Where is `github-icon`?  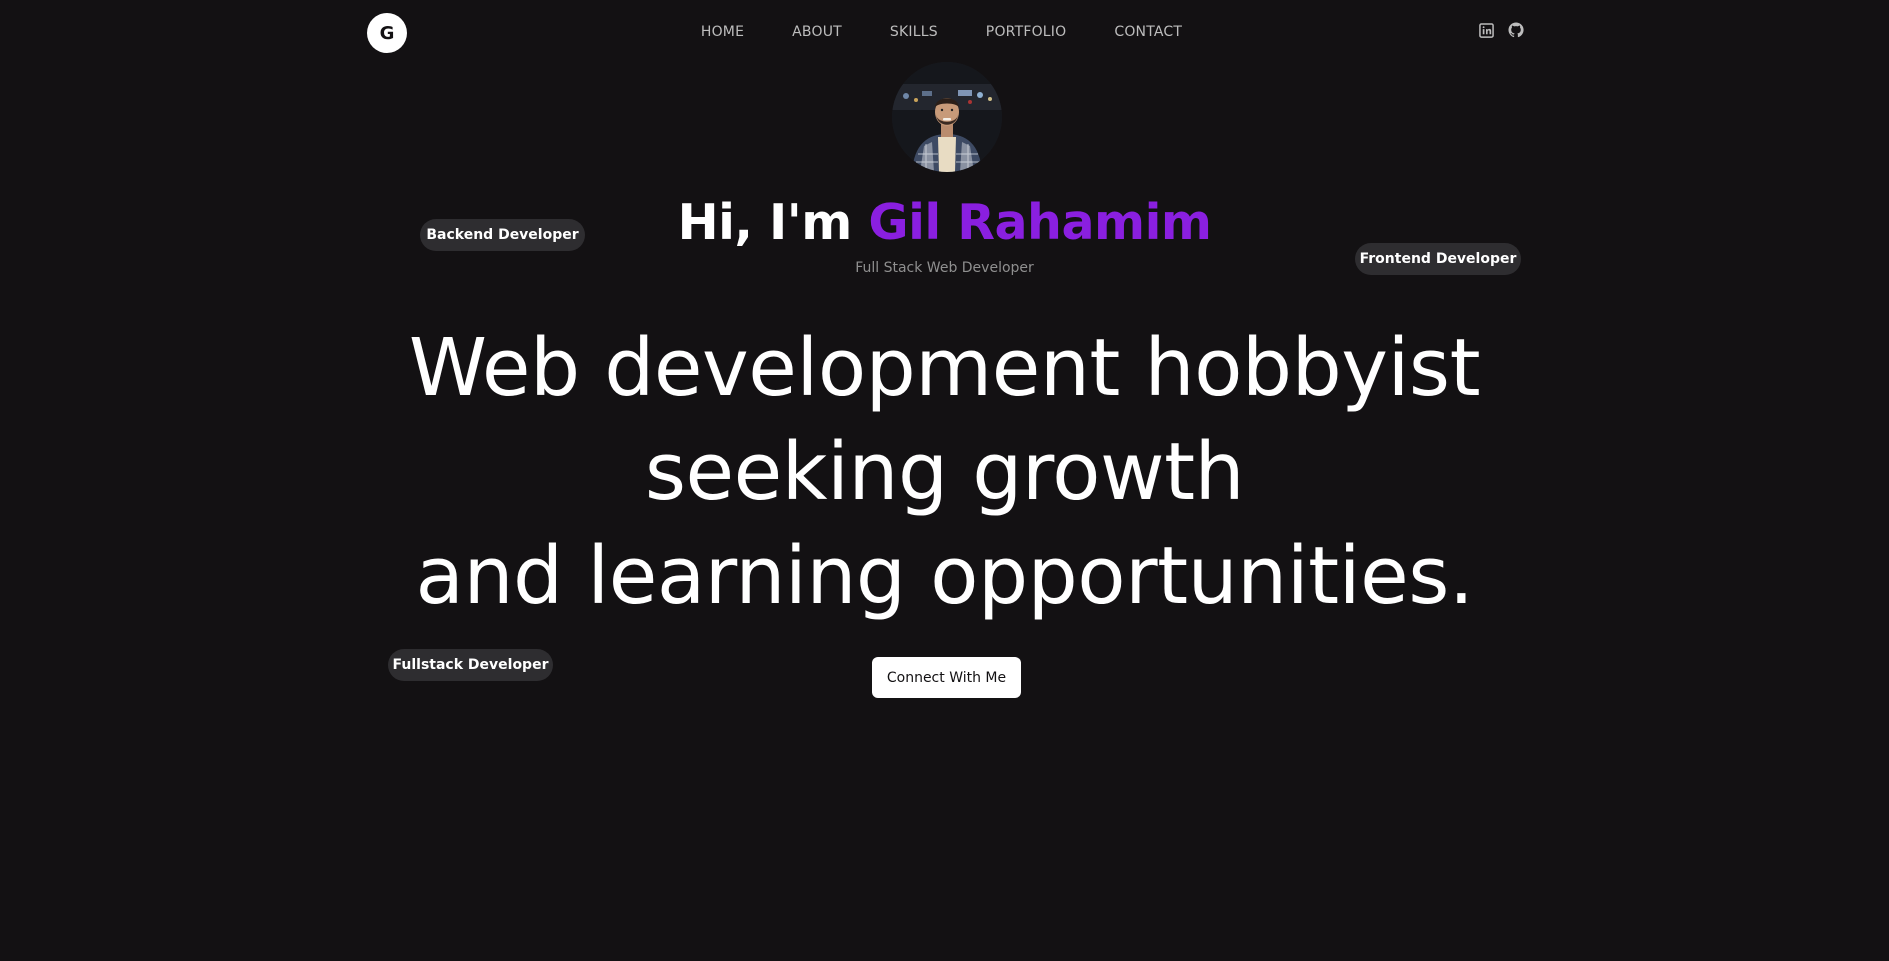 github-icon is located at coordinates (1516, 30).